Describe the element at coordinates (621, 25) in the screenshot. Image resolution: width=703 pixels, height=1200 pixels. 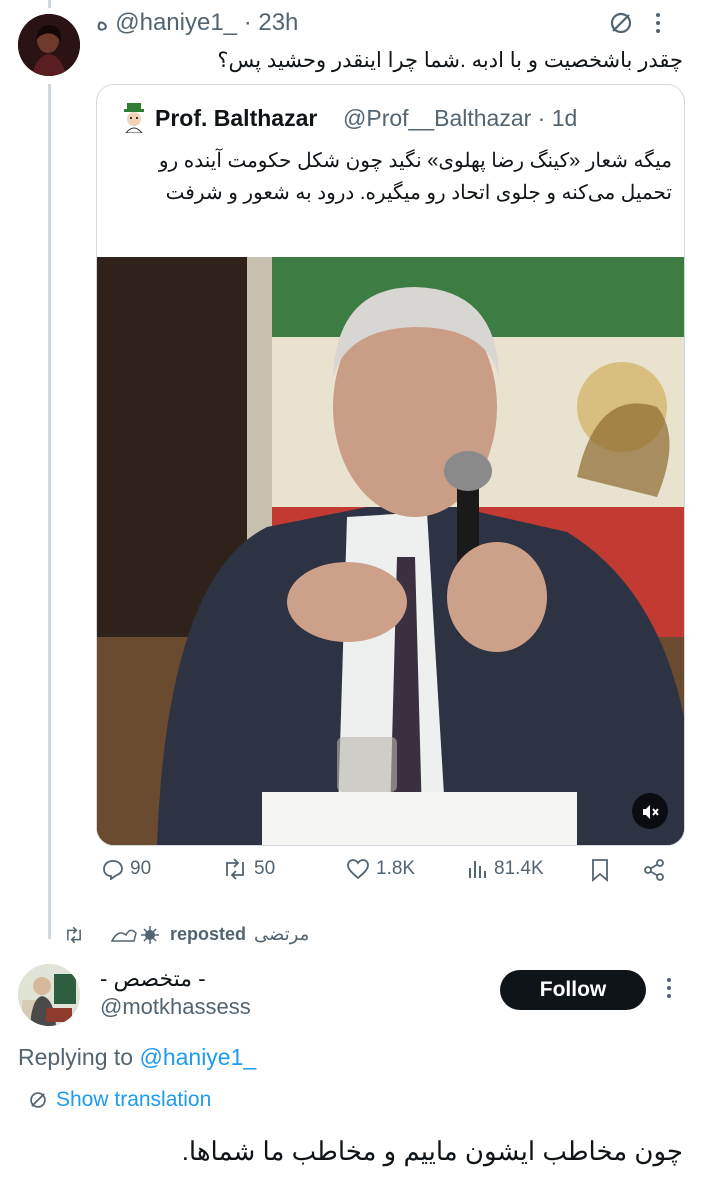
I see `grok-icon` at that location.